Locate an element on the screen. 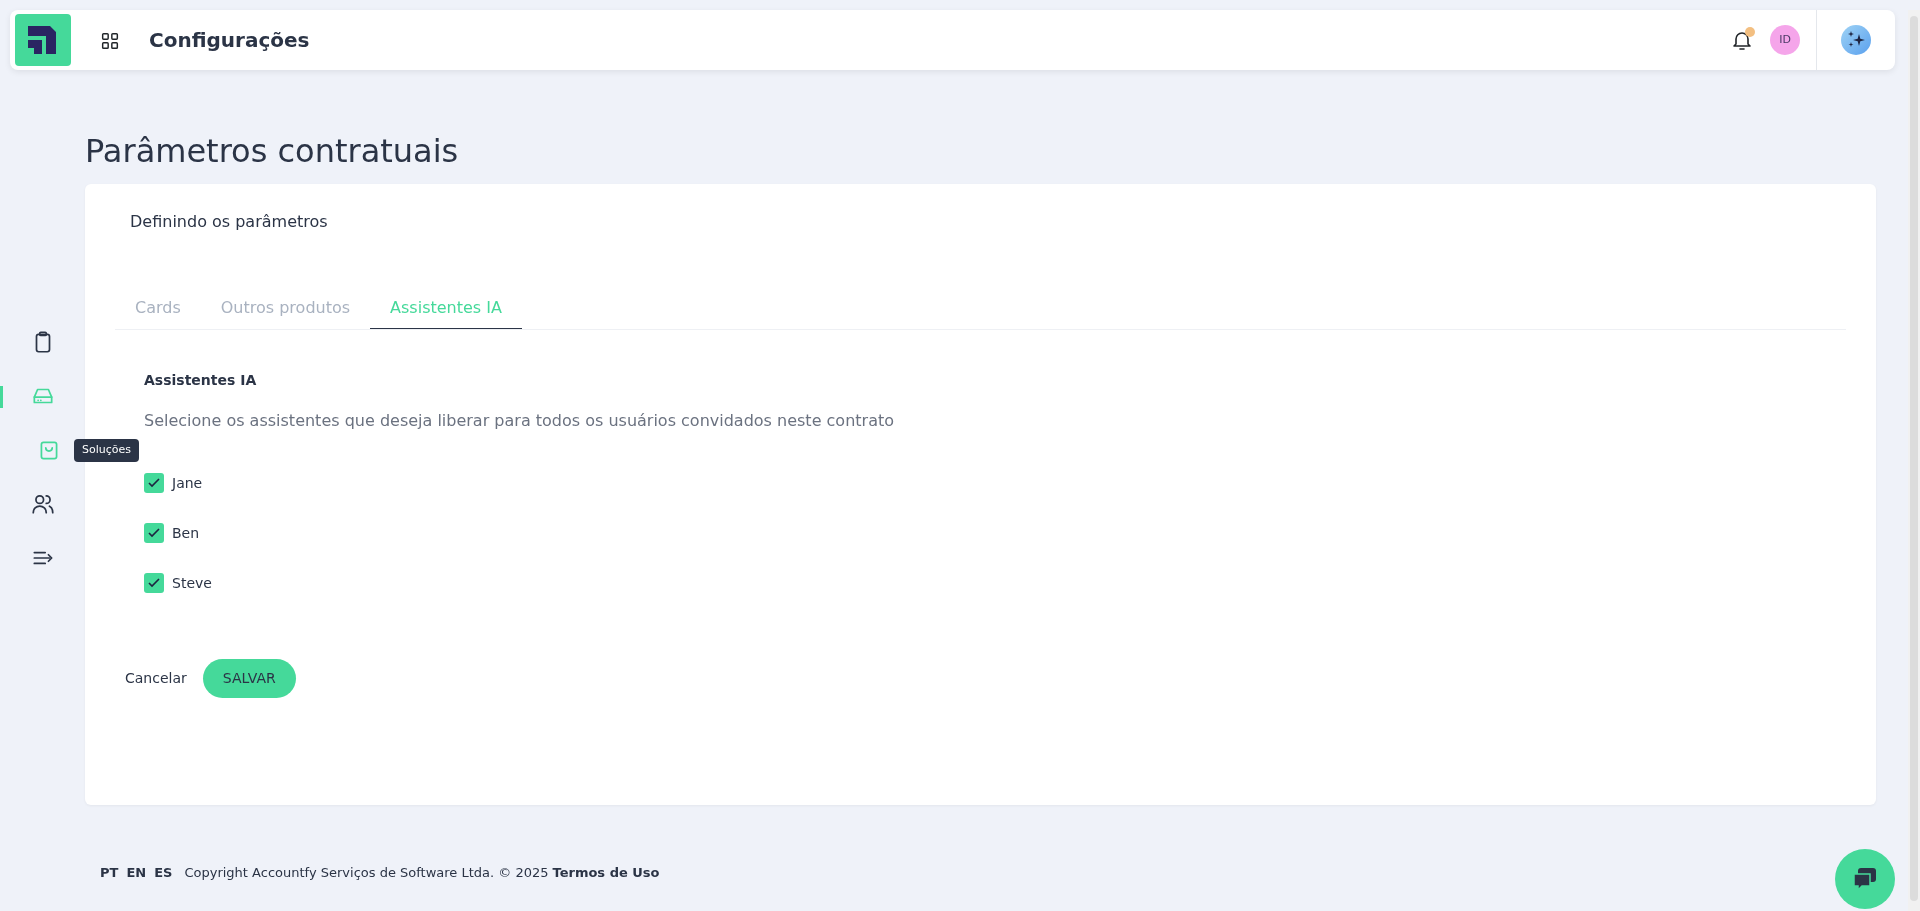  page-title: Parâmetros contratuais is located at coordinates (272, 151).